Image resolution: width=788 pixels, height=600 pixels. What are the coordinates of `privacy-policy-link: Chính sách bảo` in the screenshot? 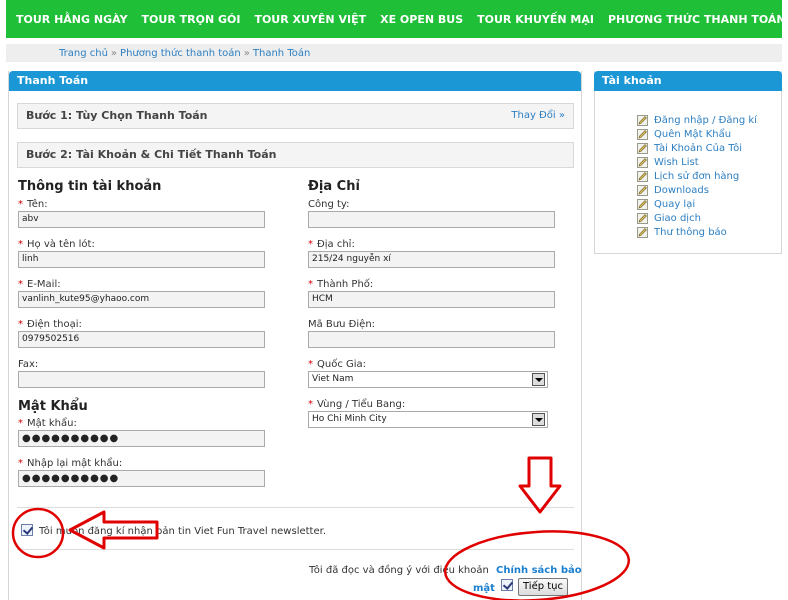 It's located at (539, 570).